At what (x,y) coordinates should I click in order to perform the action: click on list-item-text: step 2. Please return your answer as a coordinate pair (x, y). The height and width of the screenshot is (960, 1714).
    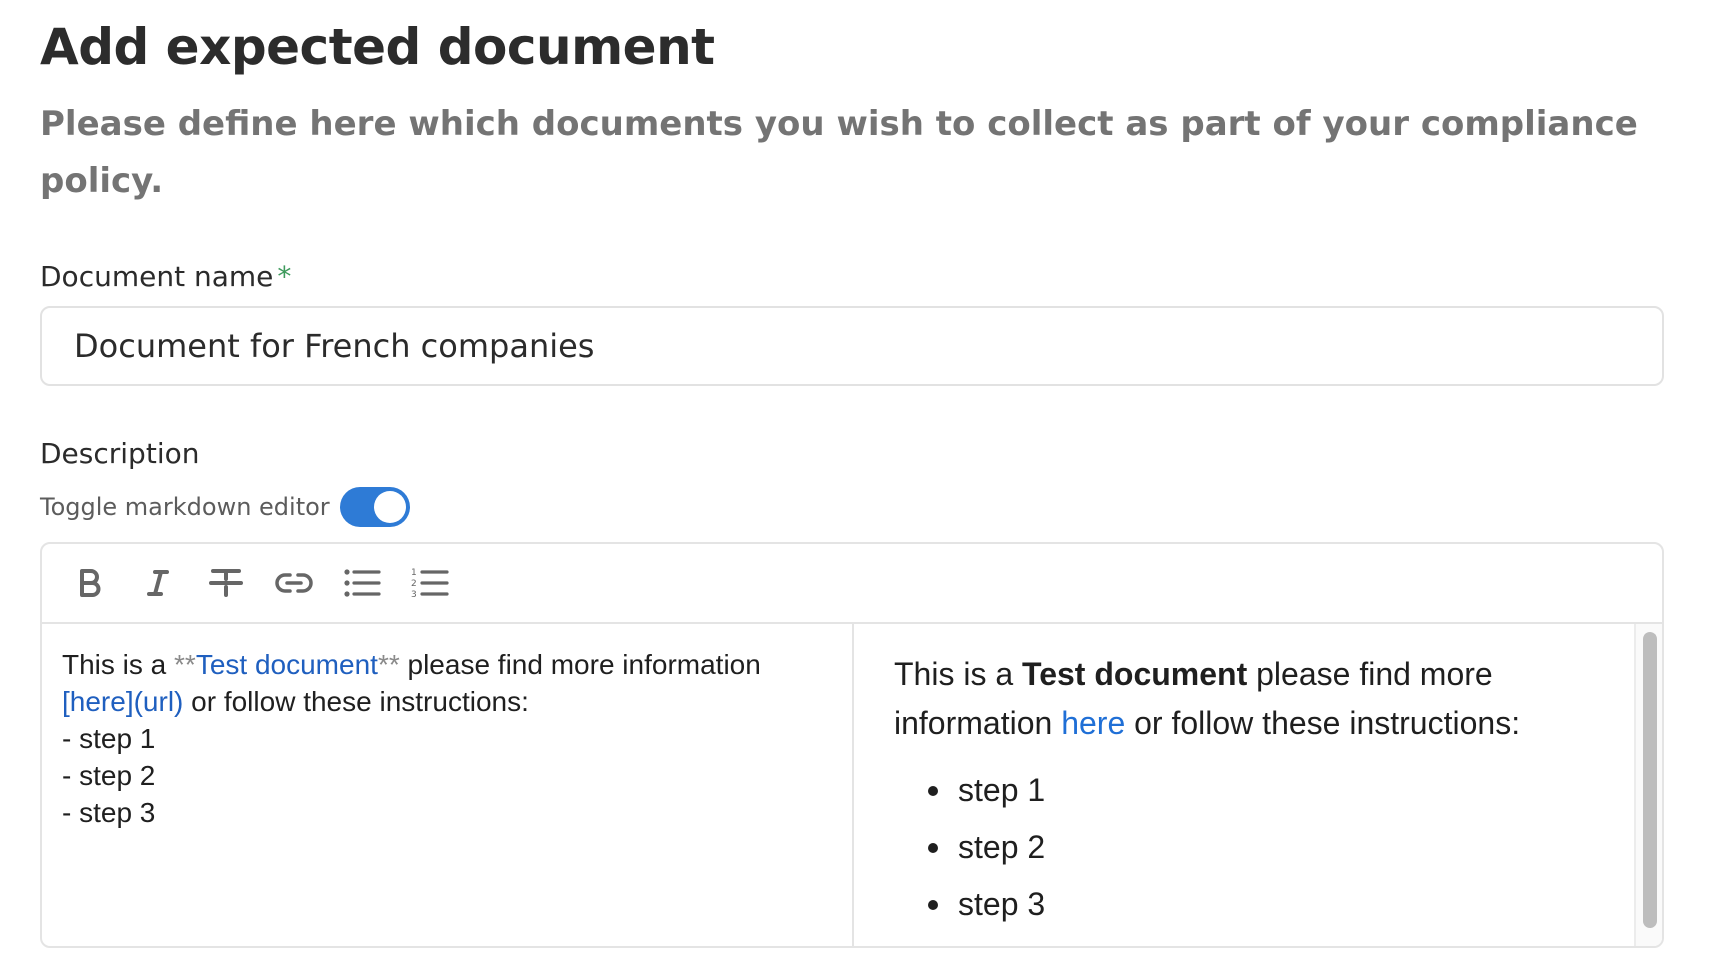
    Looking at the image, I should click on (1002, 847).